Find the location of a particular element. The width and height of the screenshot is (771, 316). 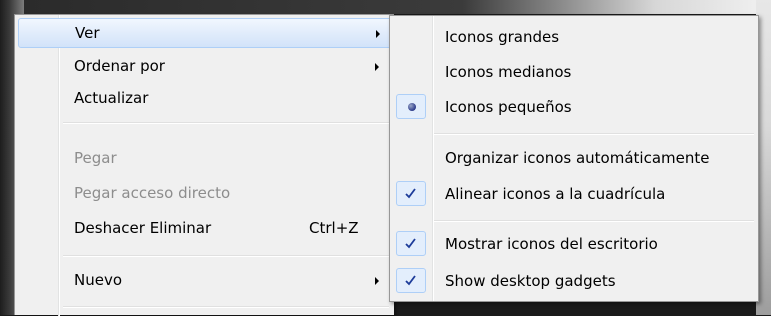

menu-item-pegar-acceso-directo: Pegar acceso directo is located at coordinates (205, 194).